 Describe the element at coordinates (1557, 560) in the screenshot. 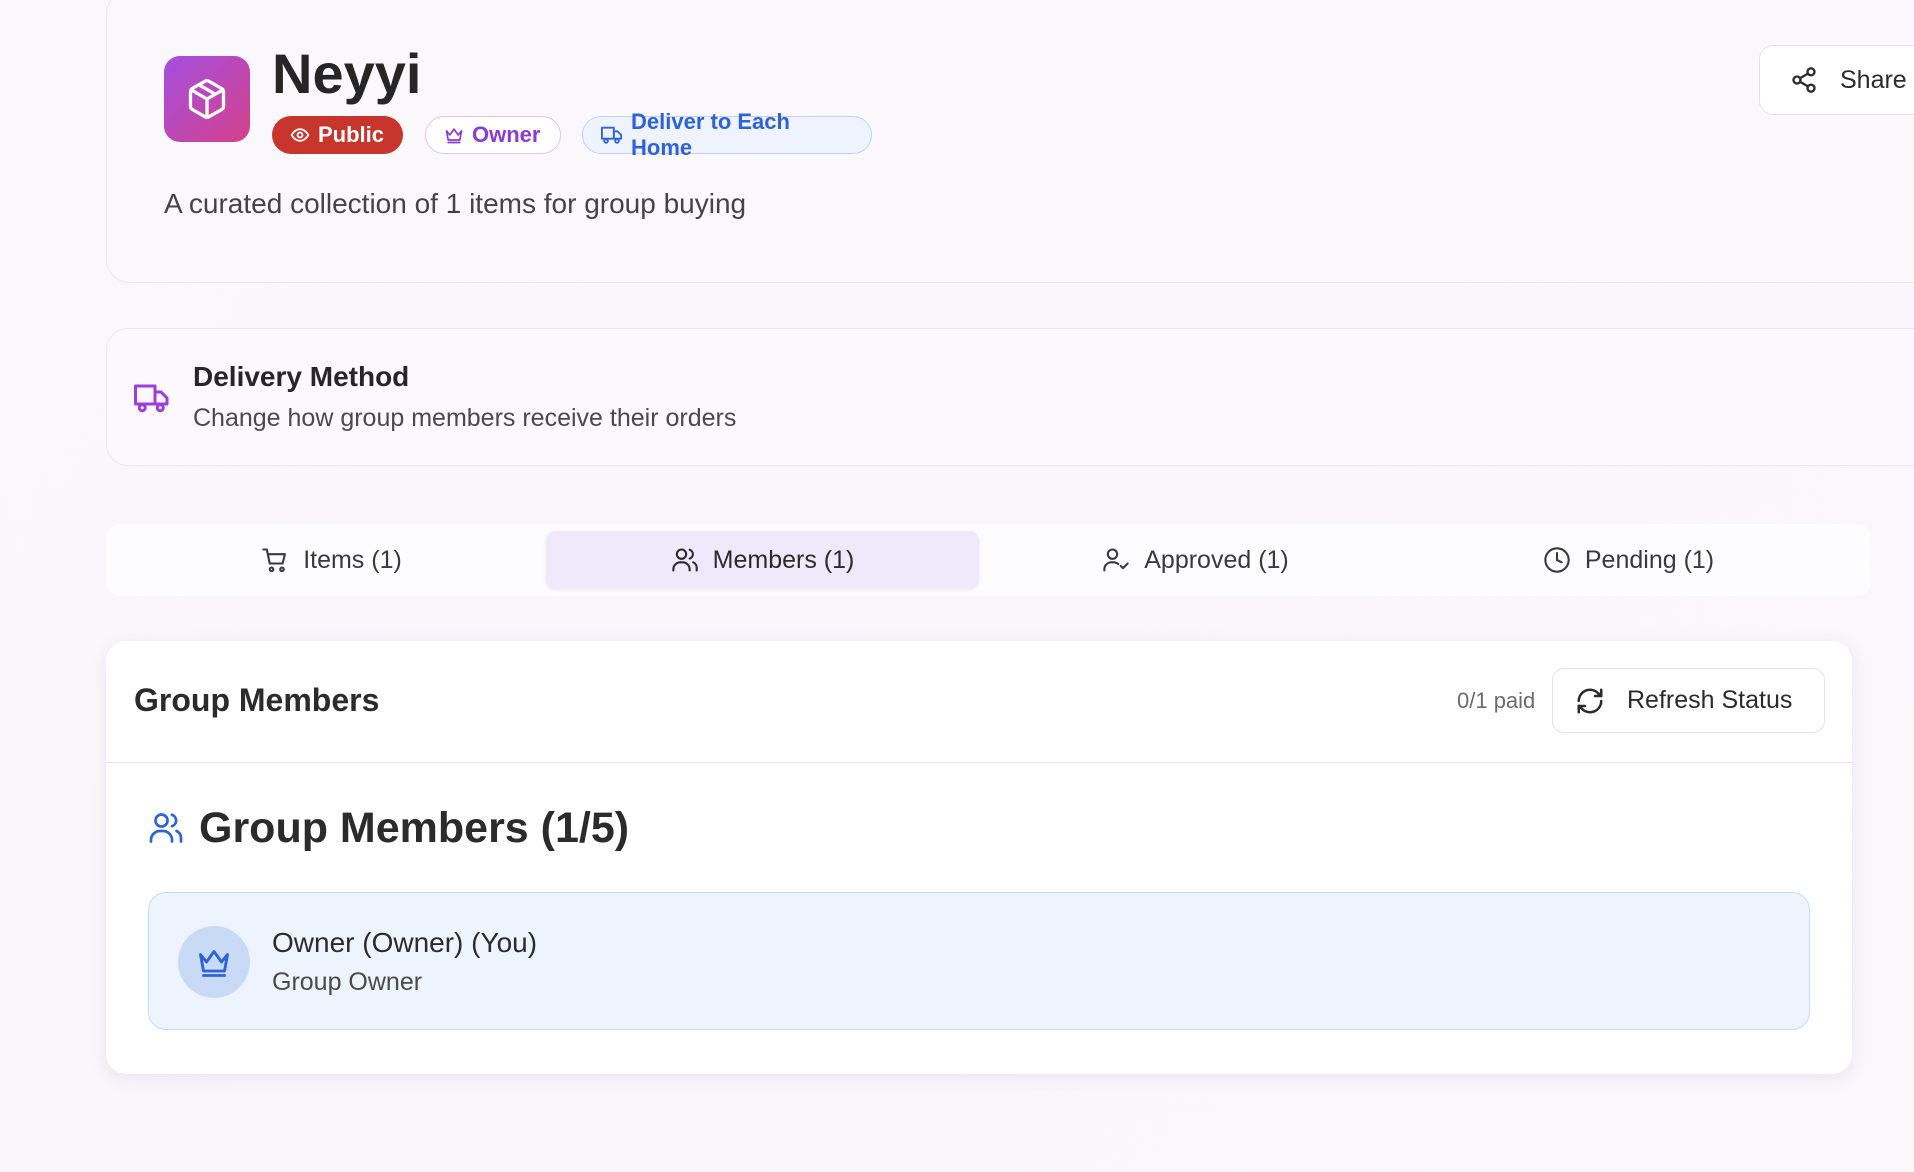

I see `clock-icon` at that location.